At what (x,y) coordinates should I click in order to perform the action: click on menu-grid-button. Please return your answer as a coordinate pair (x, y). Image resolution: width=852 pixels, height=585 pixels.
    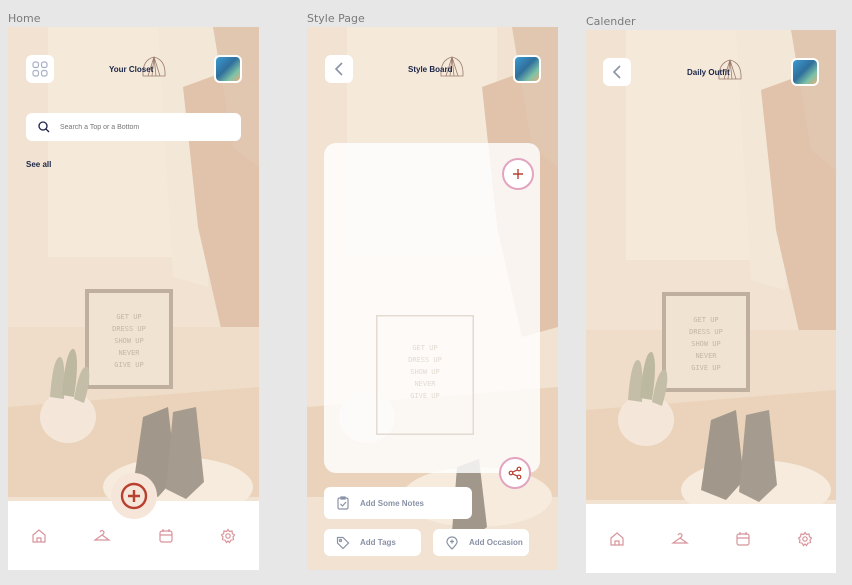
    Looking at the image, I should click on (40, 69).